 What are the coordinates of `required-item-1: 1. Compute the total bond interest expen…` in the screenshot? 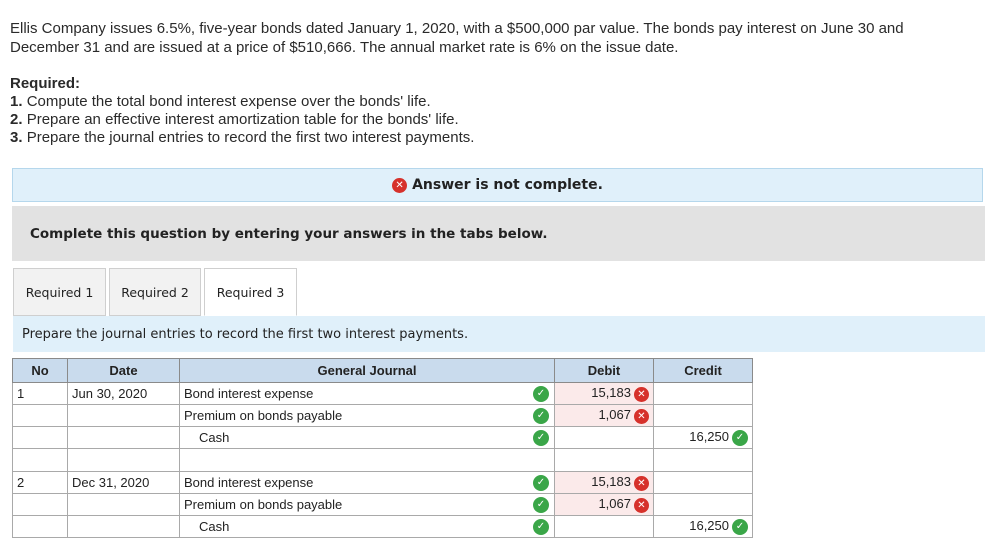 It's located at (242, 102).